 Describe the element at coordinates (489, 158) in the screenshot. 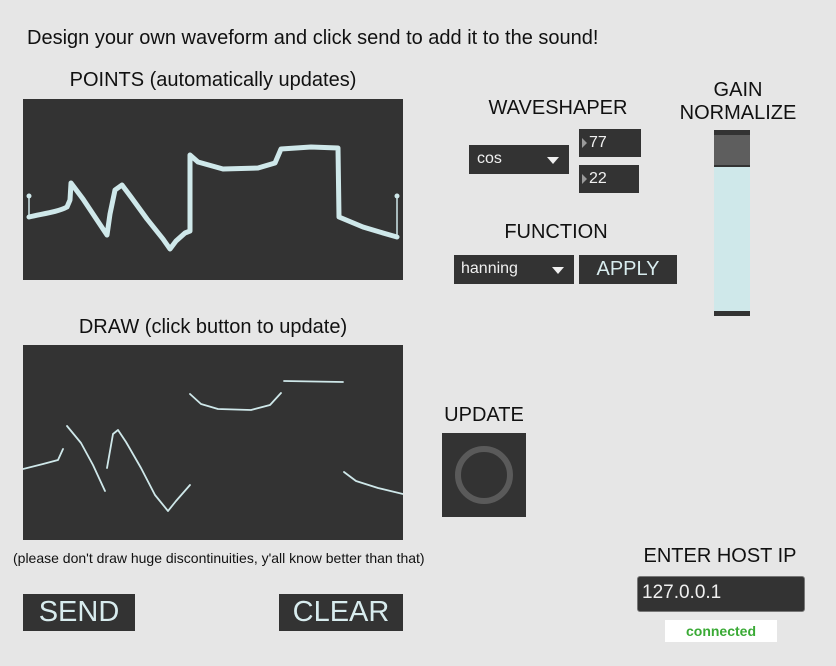

I see `waveshaper-selected: cos` at that location.